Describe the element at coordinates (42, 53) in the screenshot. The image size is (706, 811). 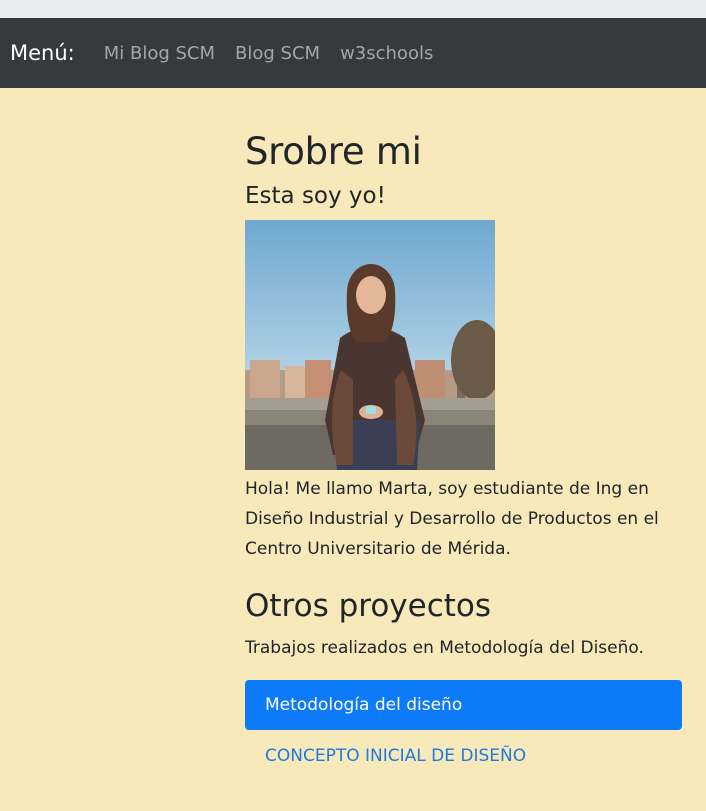
I see `navbar-brand: Menú:` at that location.